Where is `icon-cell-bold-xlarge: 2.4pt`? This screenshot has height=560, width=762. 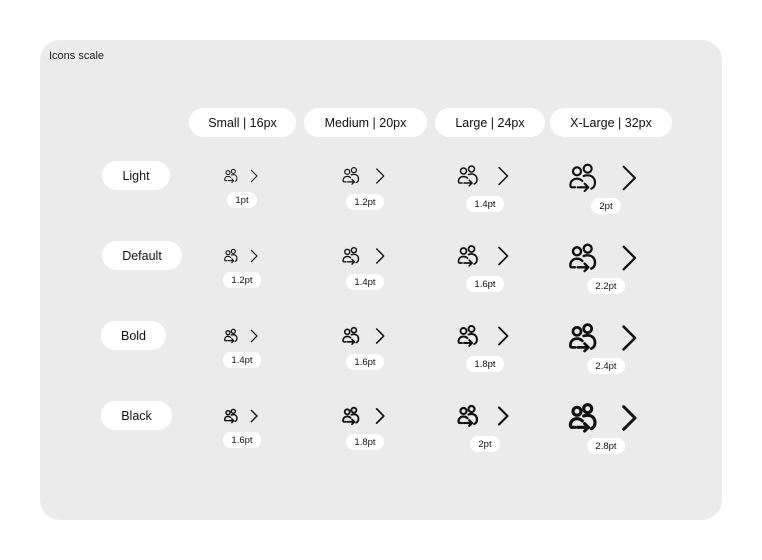 icon-cell-bold-xlarge: 2.4pt is located at coordinates (606, 347).